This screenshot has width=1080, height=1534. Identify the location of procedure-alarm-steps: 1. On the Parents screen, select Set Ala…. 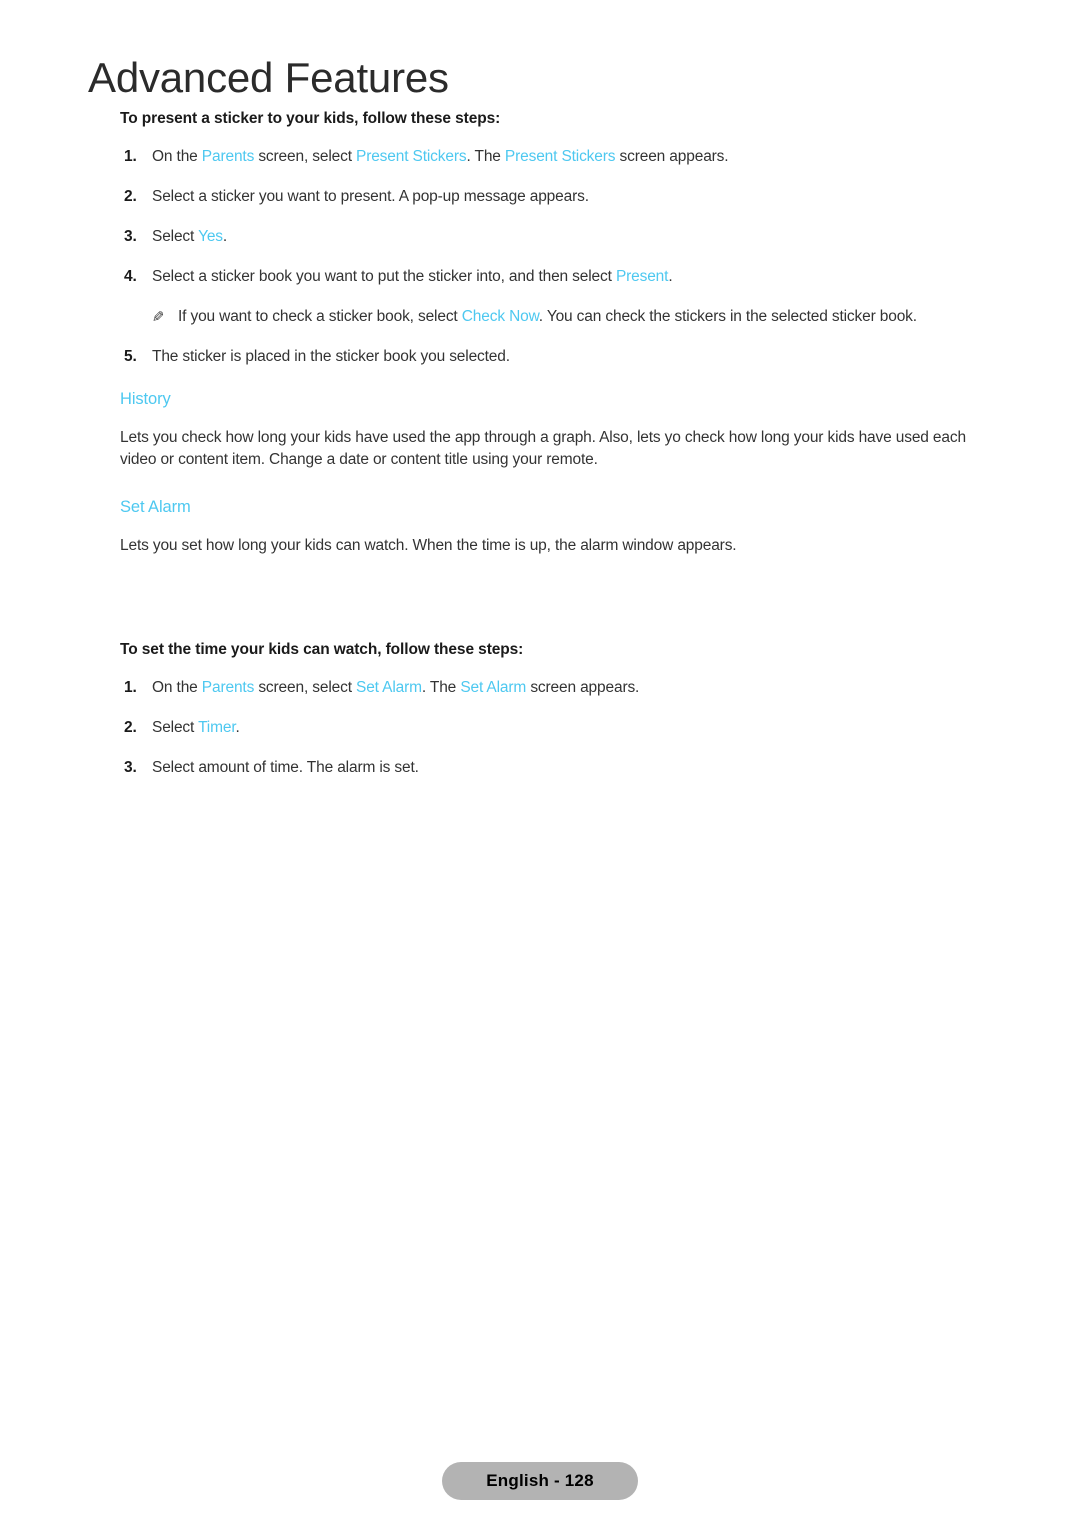
(554, 728).